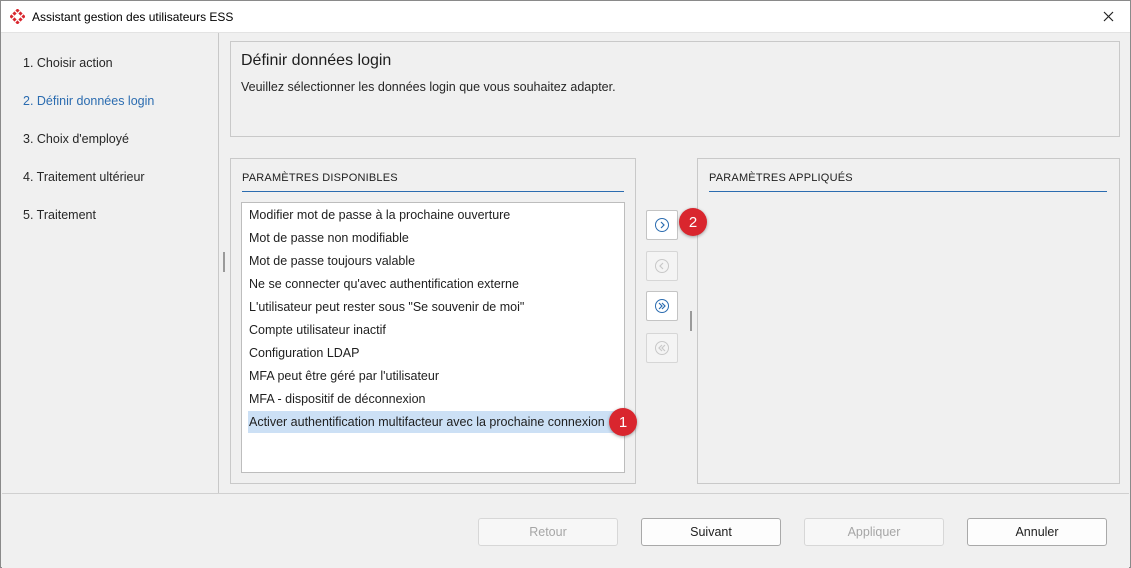  What do you see at coordinates (303, 353) in the screenshot?
I see `list-item: Configuration LDAP` at bounding box center [303, 353].